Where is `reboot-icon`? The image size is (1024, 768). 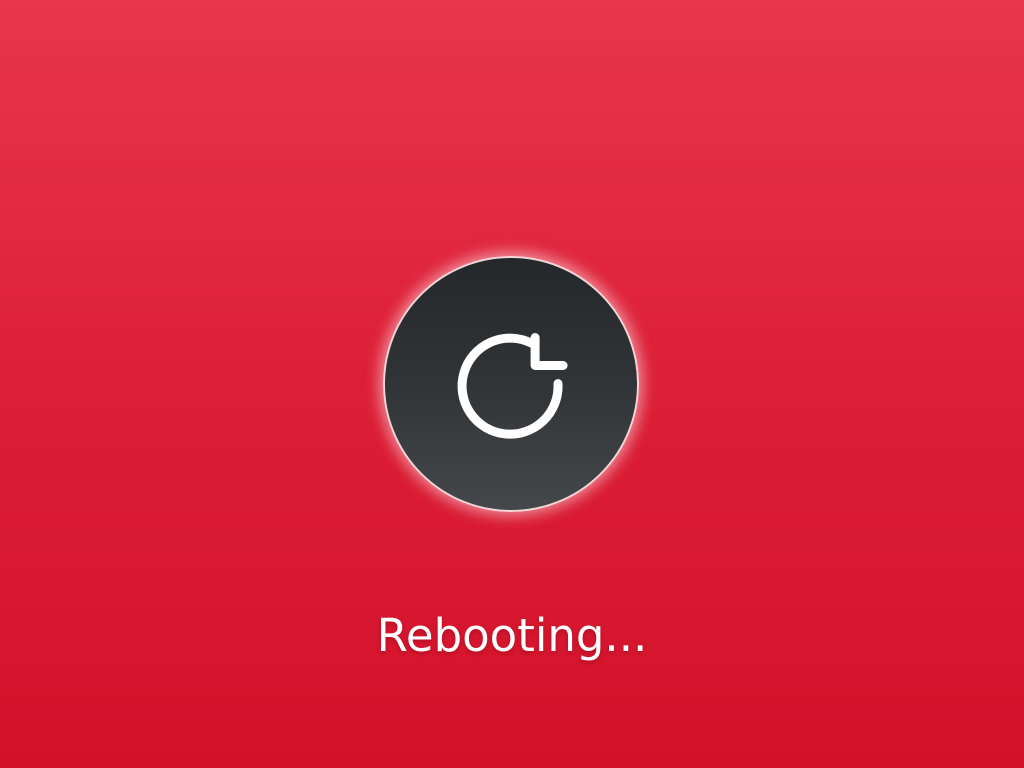
reboot-icon is located at coordinates (512, 386).